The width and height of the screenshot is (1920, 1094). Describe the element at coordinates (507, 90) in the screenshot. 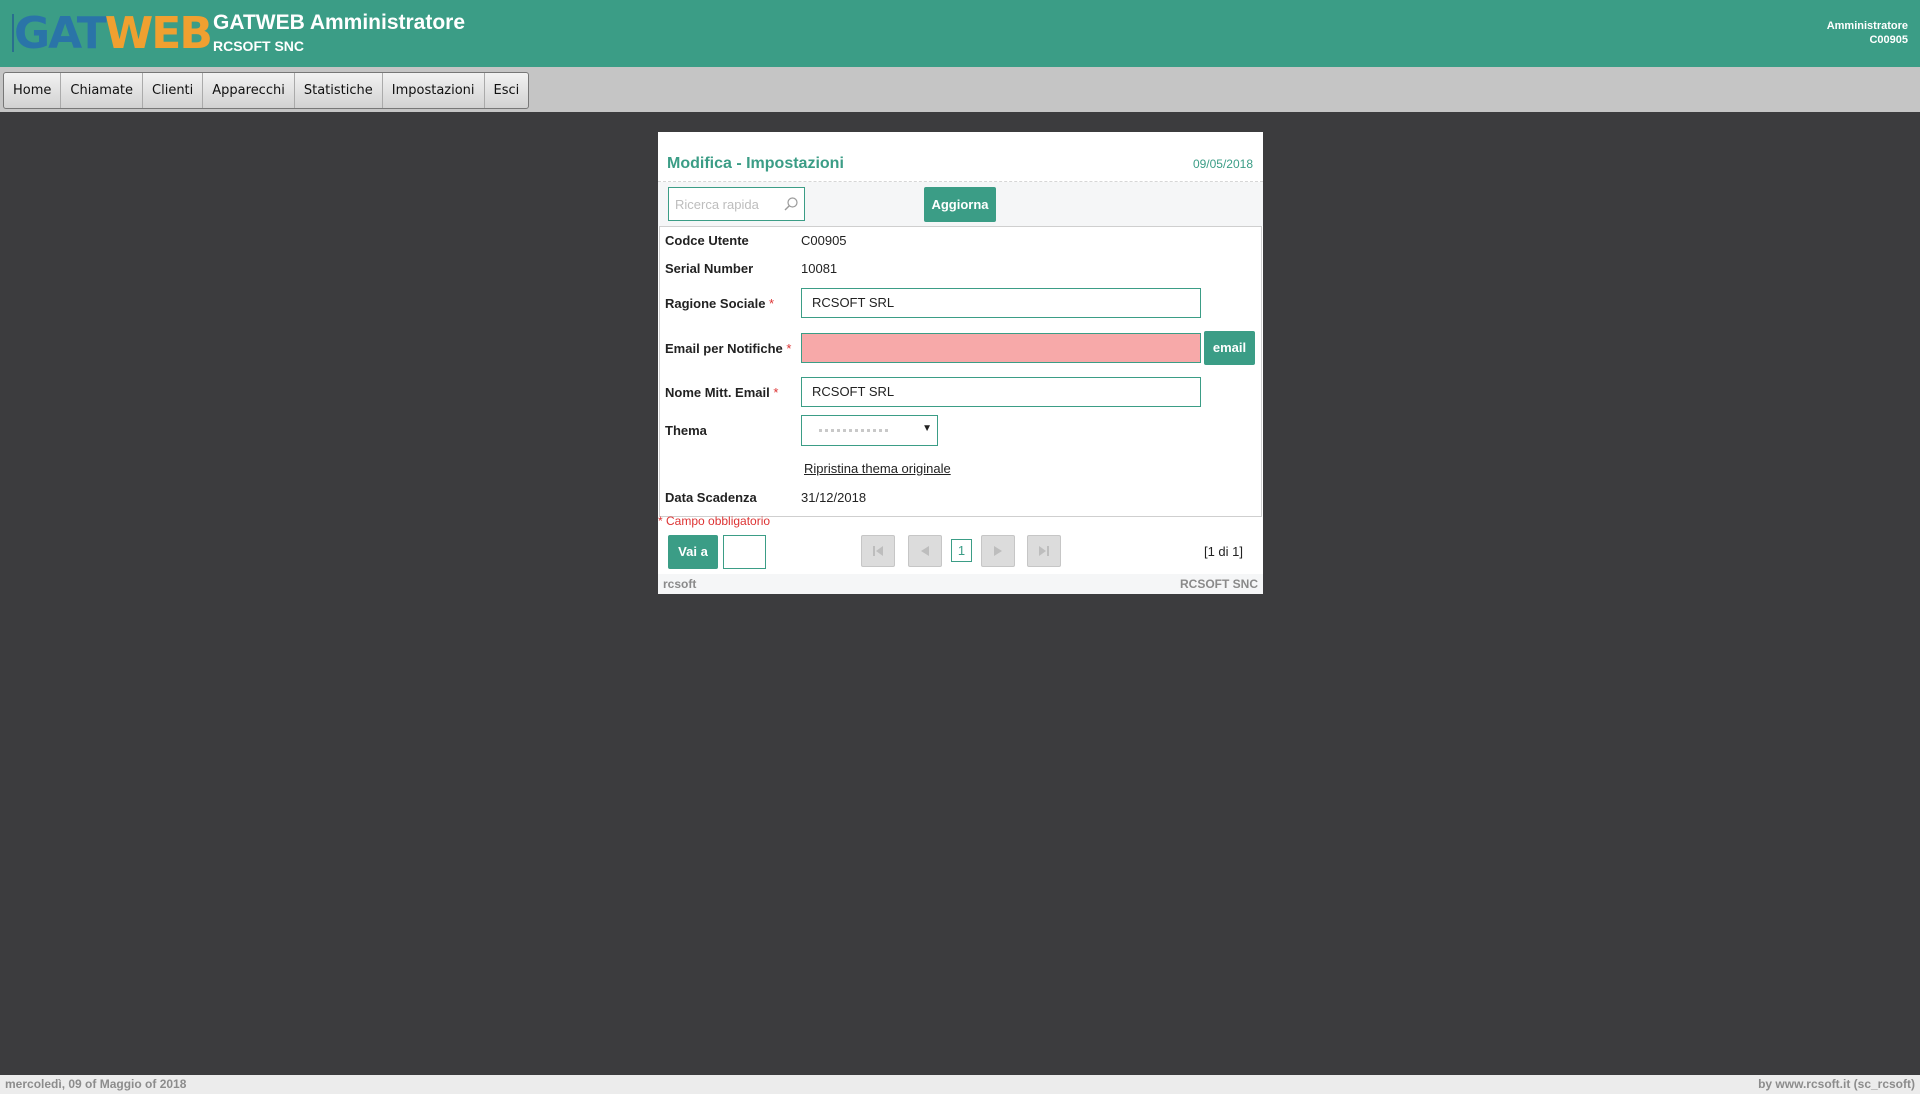

I see `menu-item-esci: Esci` at that location.